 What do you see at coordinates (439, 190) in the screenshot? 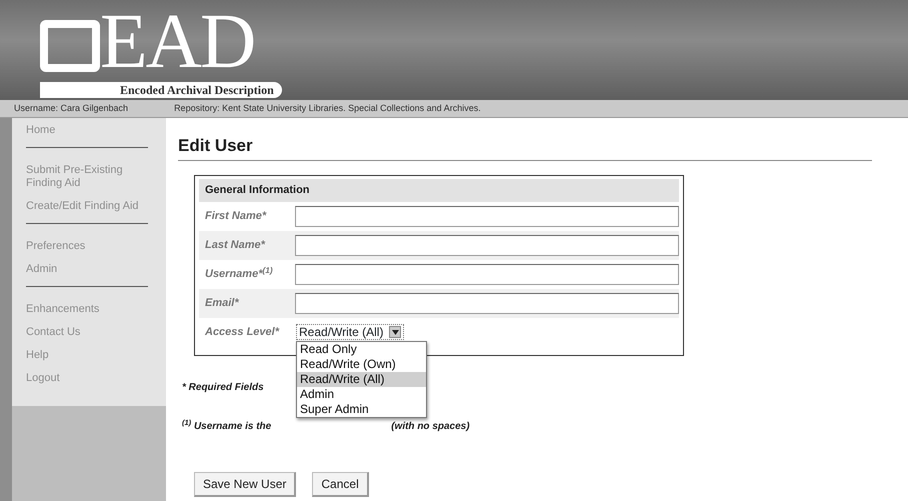
I see `section-header: General Information` at bounding box center [439, 190].